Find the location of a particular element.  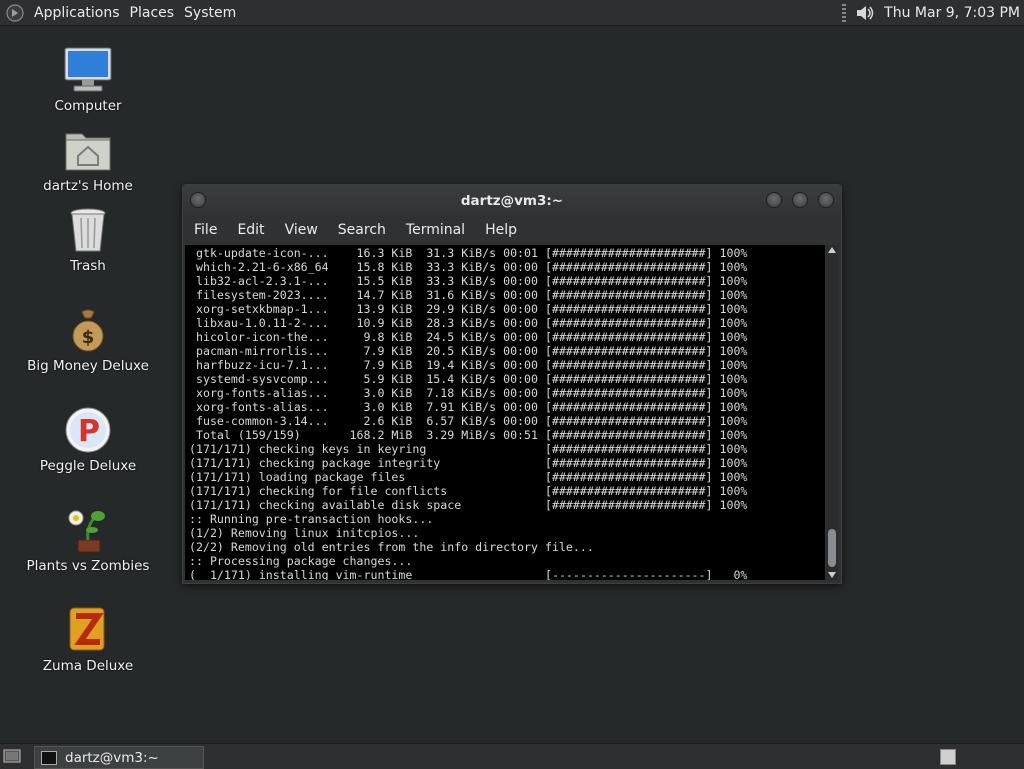

home-folder-icon is located at coordinates (88, 152).